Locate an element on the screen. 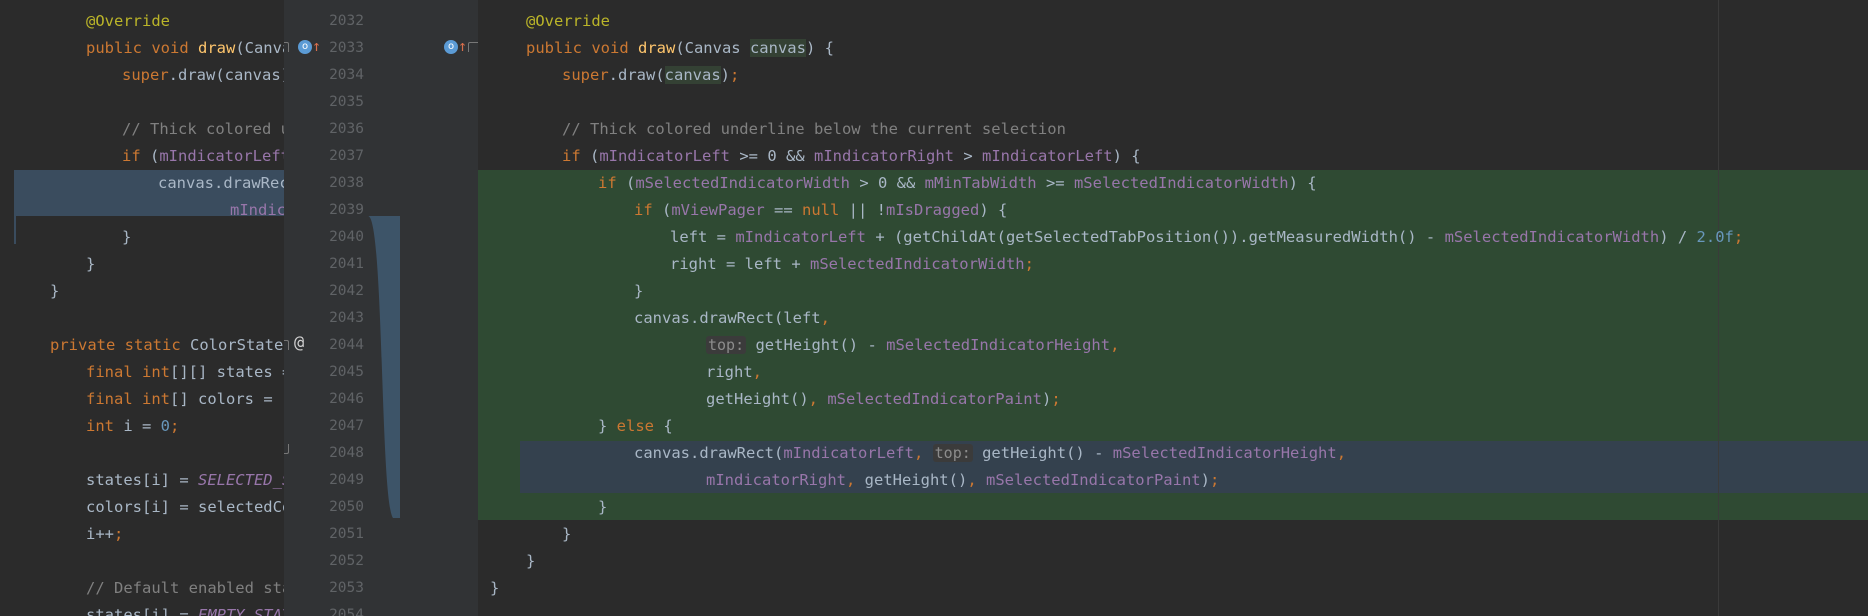 The width and height of the screenshot is (1868, 616). code-line: right = left + mSelectedIndicatorWidth; is located at coordinates (852, 264).